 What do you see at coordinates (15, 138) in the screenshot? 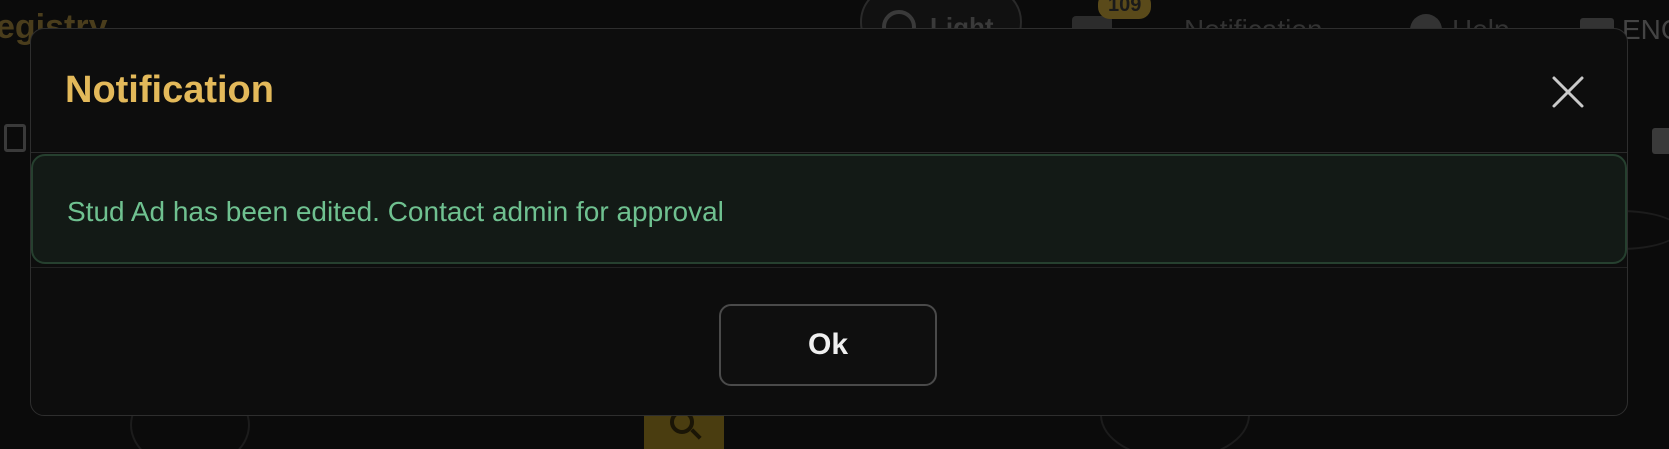
I see `book-icon` at bounding box center [15, 138].